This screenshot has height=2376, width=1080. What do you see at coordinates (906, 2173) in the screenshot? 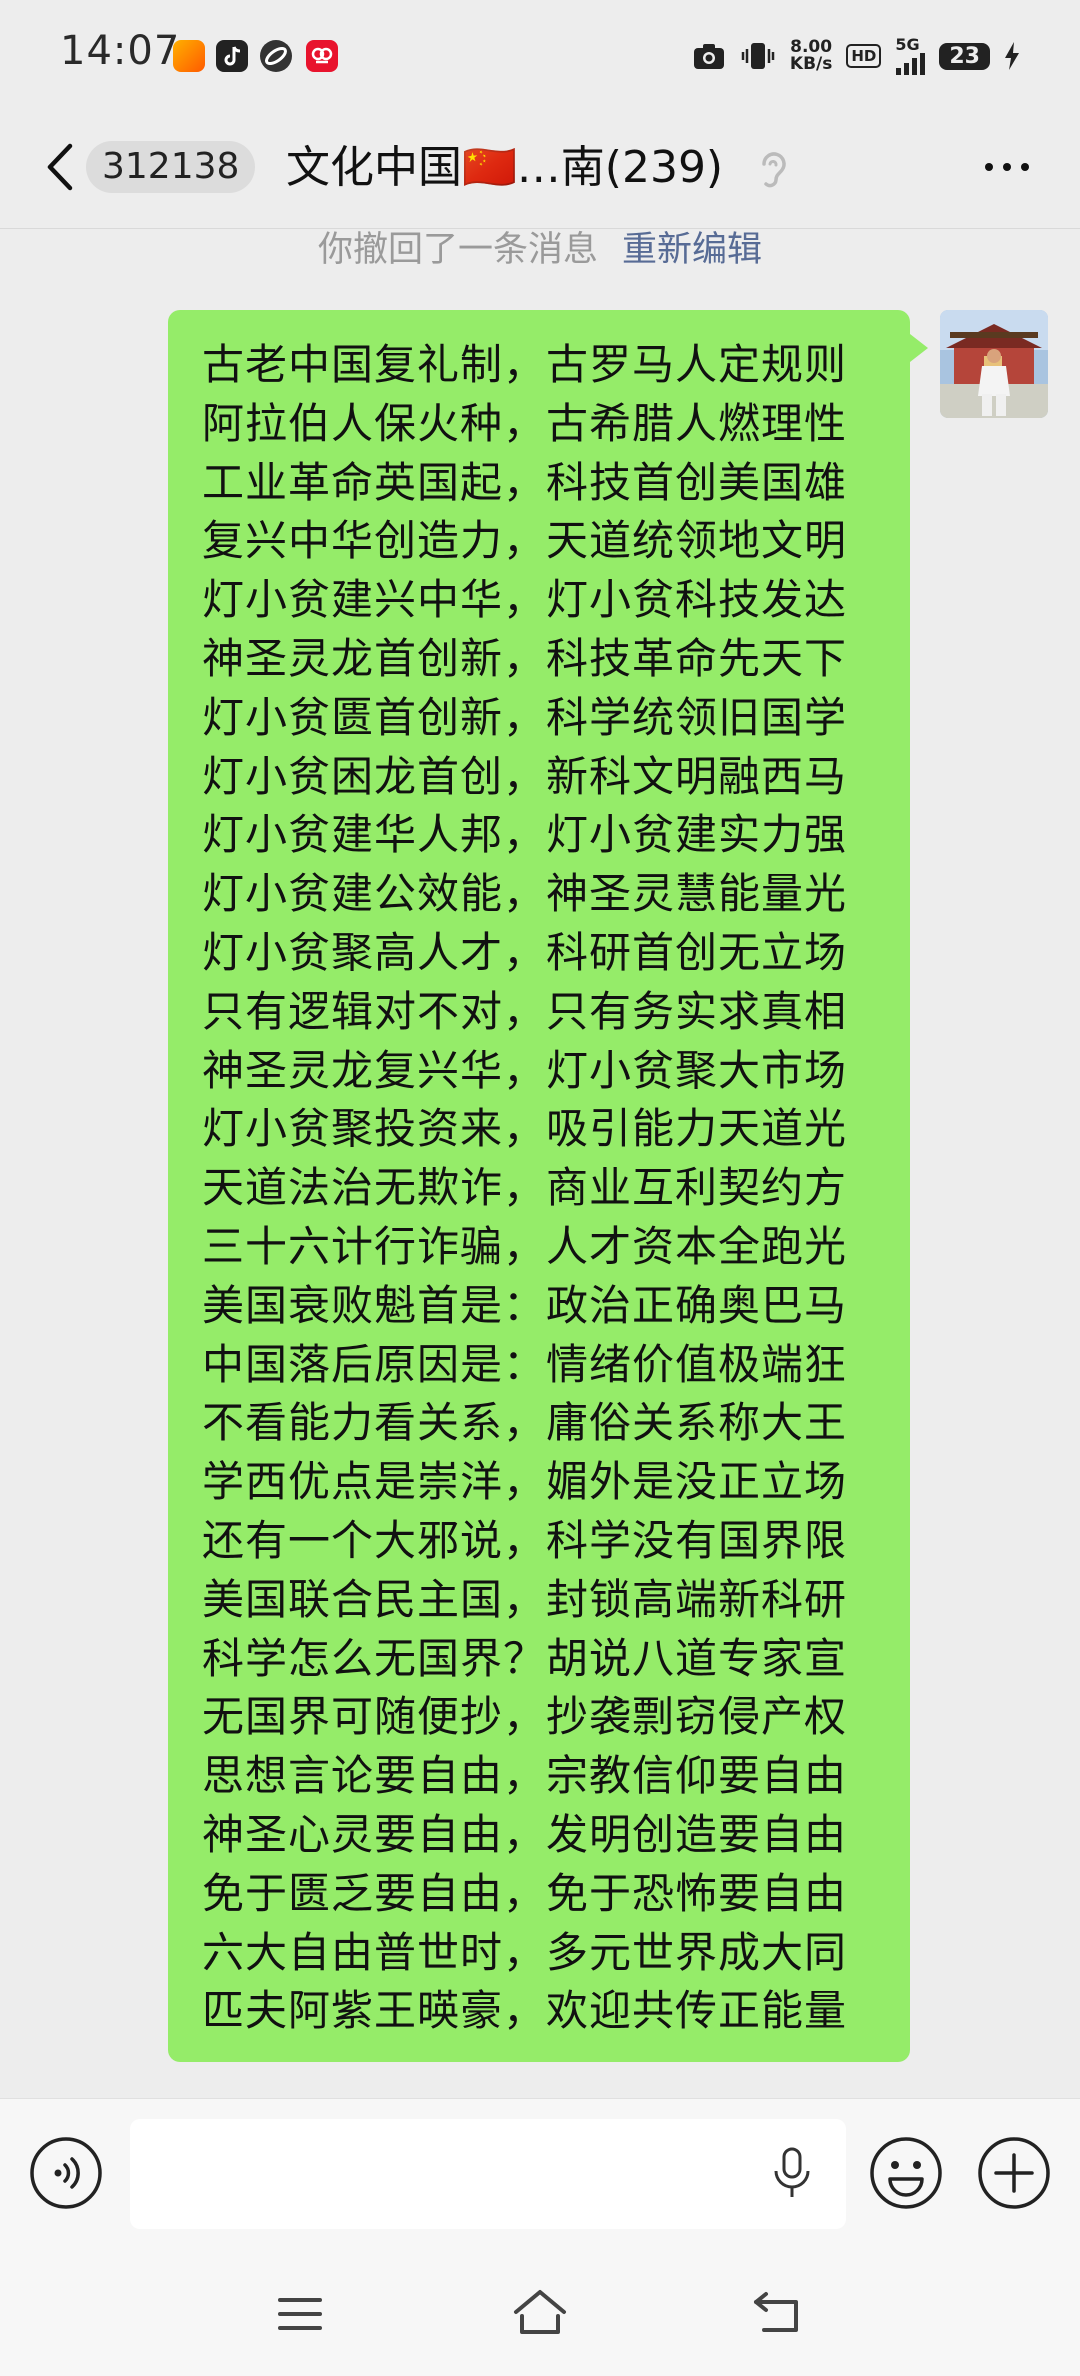
I see `emoji-icon` at bounding box center [906, 2173].